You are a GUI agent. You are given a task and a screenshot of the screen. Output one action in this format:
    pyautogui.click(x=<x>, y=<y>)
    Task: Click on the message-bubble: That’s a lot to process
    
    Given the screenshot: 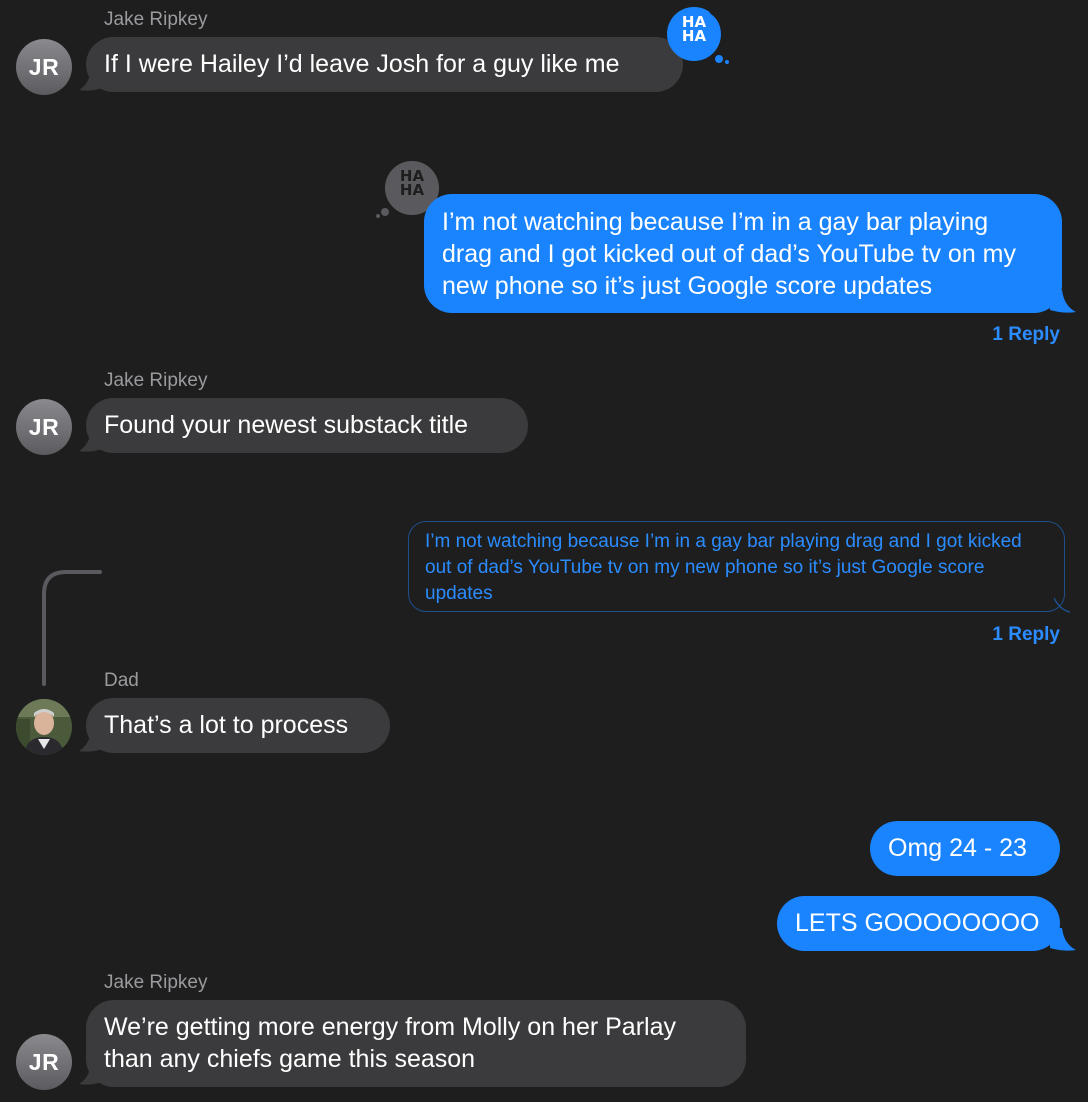 What is the action you would take?
    pyautogui.click(x=238, y=725)
    